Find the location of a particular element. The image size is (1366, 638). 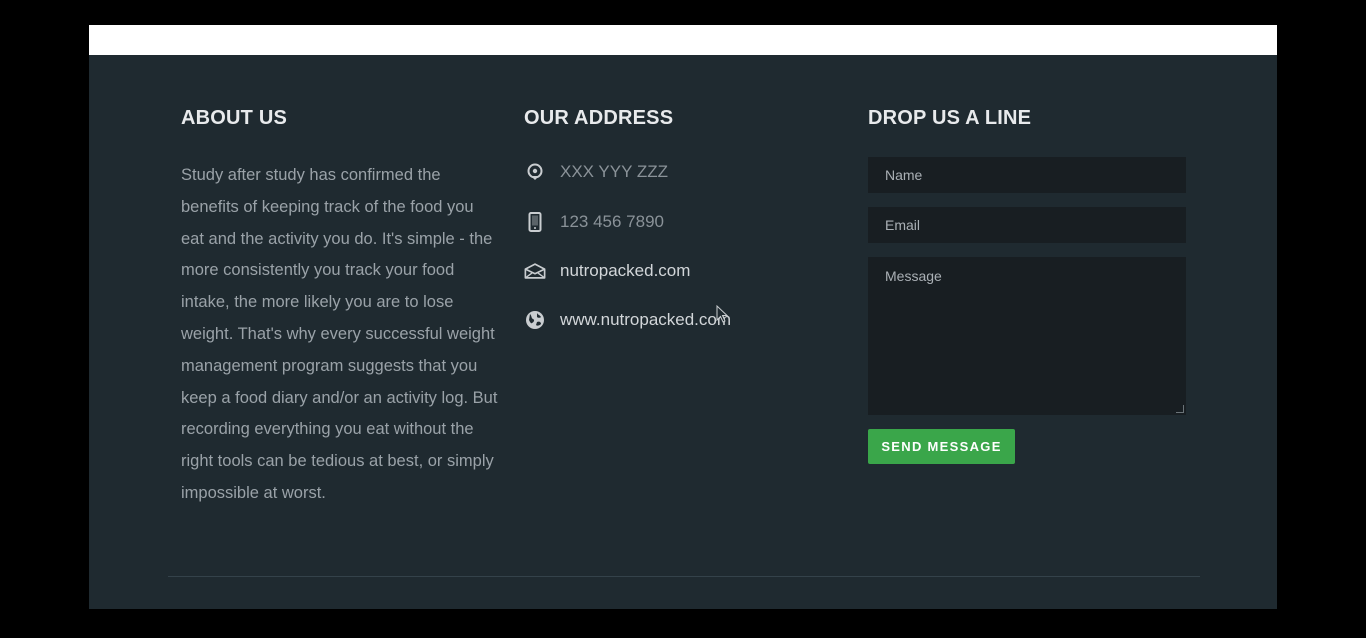

name-field: Name is located at coordinates (1027, 175).